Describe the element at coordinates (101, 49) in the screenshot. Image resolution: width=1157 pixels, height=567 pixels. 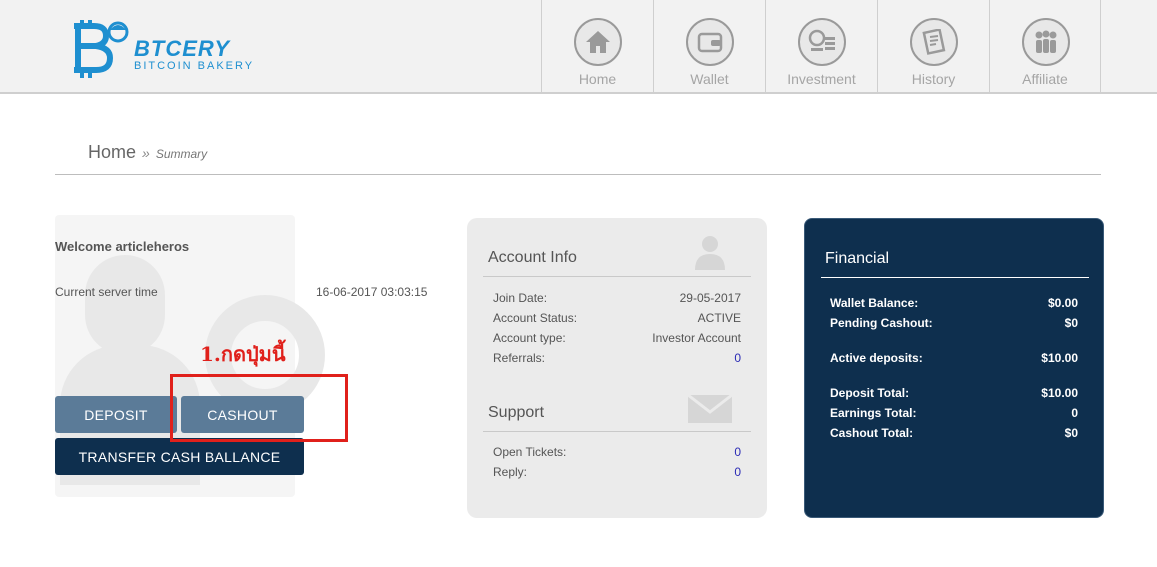
I see `bitcoin-chef-icon` at that location.